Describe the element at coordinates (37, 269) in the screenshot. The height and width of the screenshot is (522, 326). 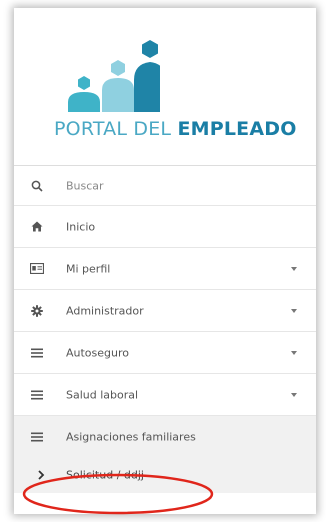
I see `id-card-icon` at that location.